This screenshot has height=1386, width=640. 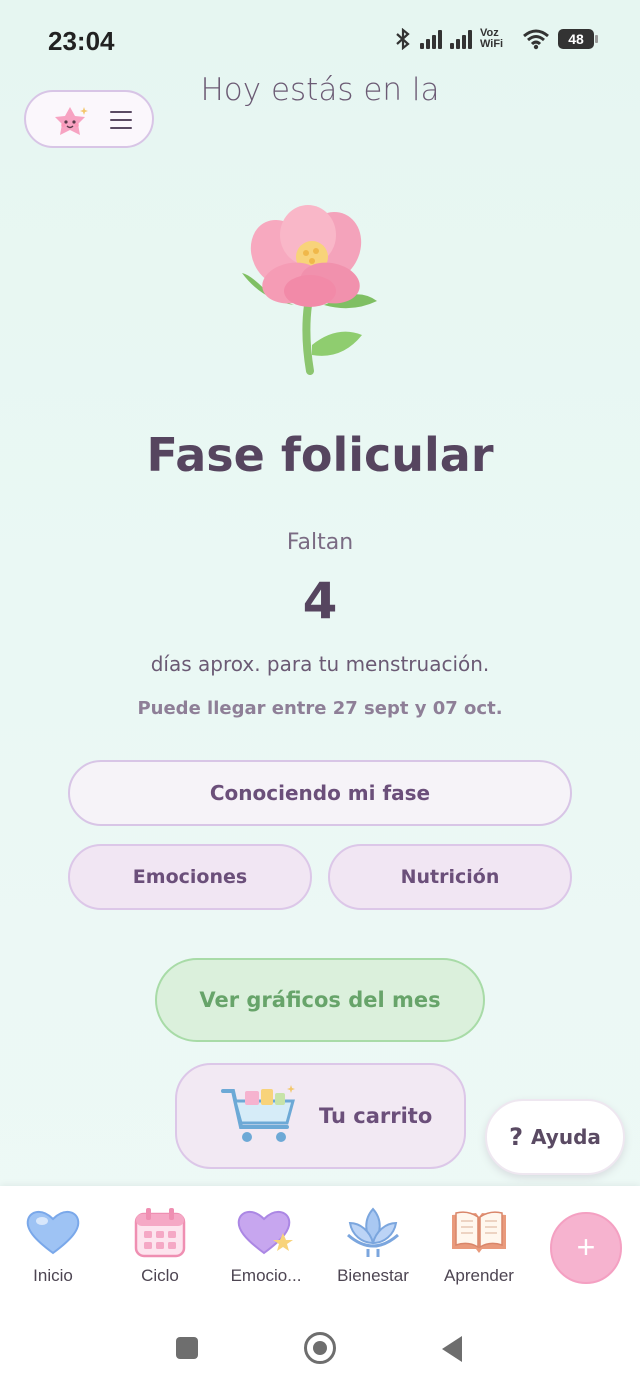 What do you see at coordinates (516, 1137) in the screenshot?
I see `help-icon: ?` at bounding box center [516, 1137].